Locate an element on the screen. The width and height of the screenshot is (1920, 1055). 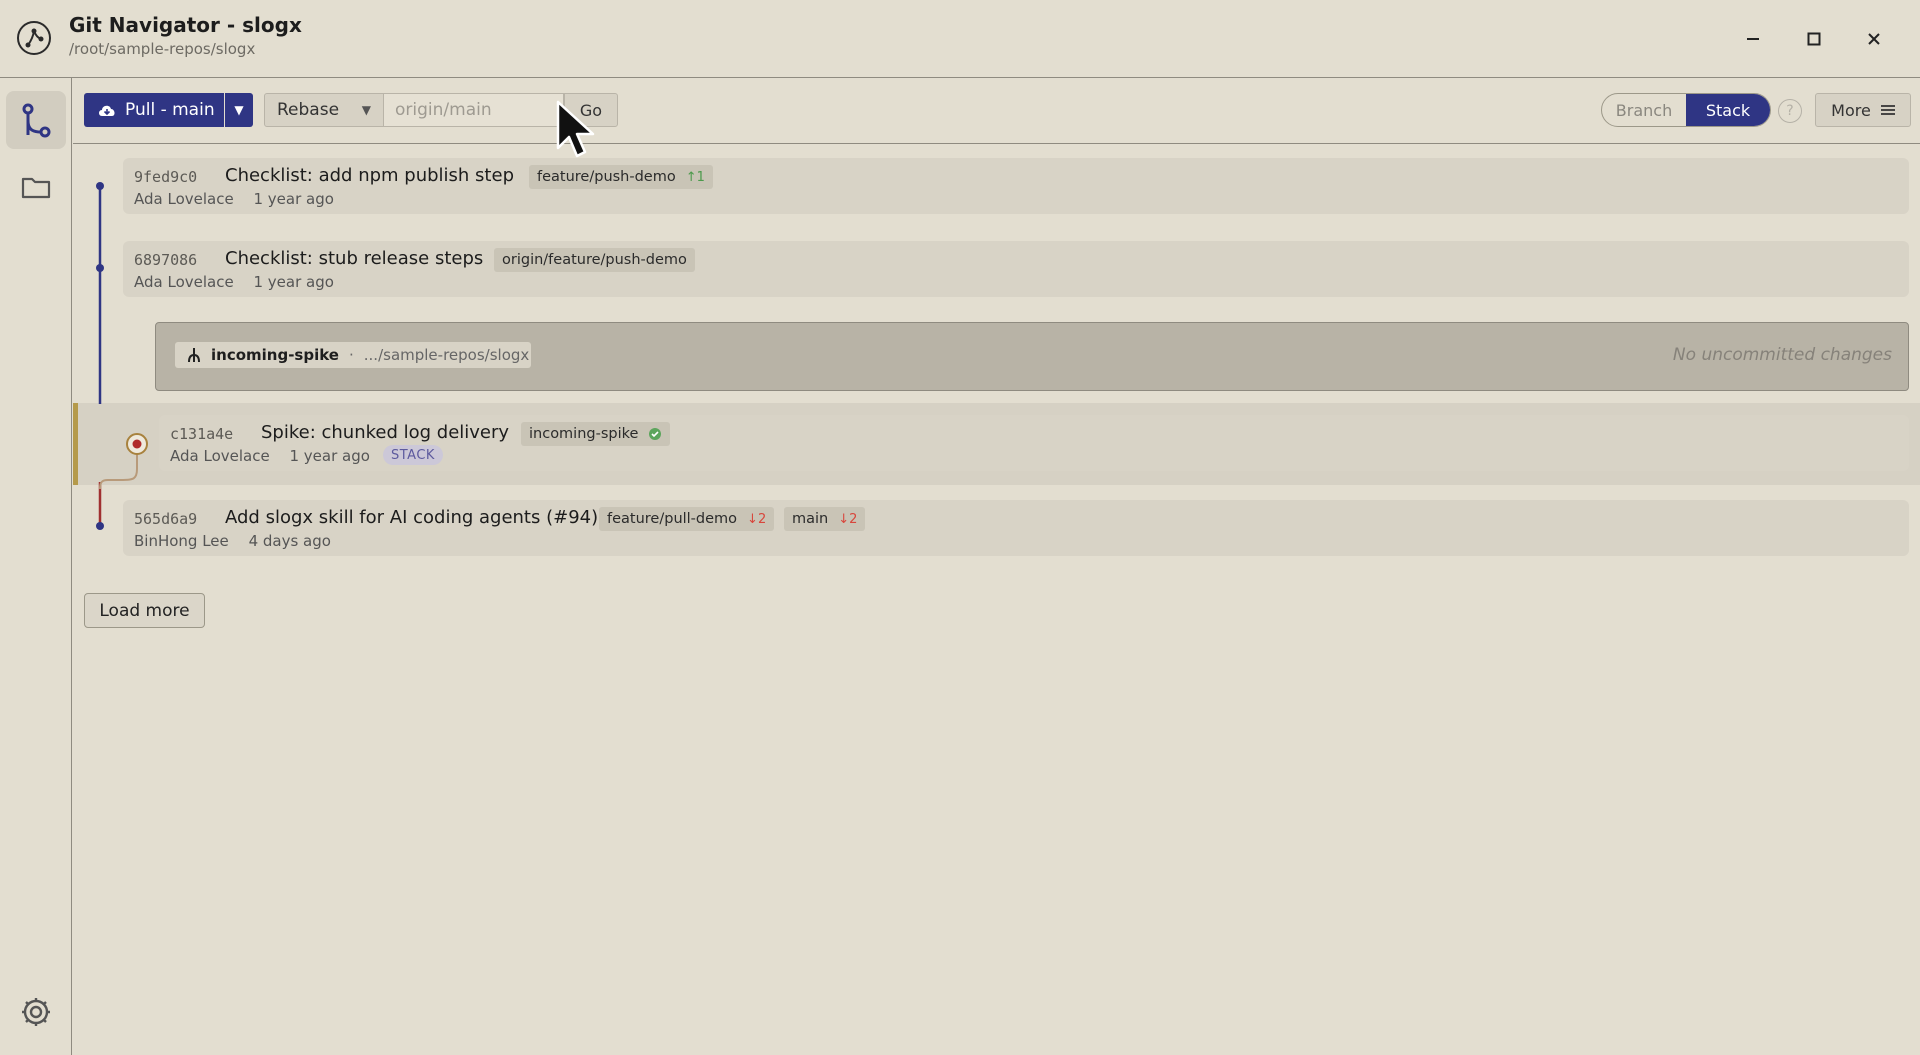
commit-node-head-dot is located at coordinates (137, 444).